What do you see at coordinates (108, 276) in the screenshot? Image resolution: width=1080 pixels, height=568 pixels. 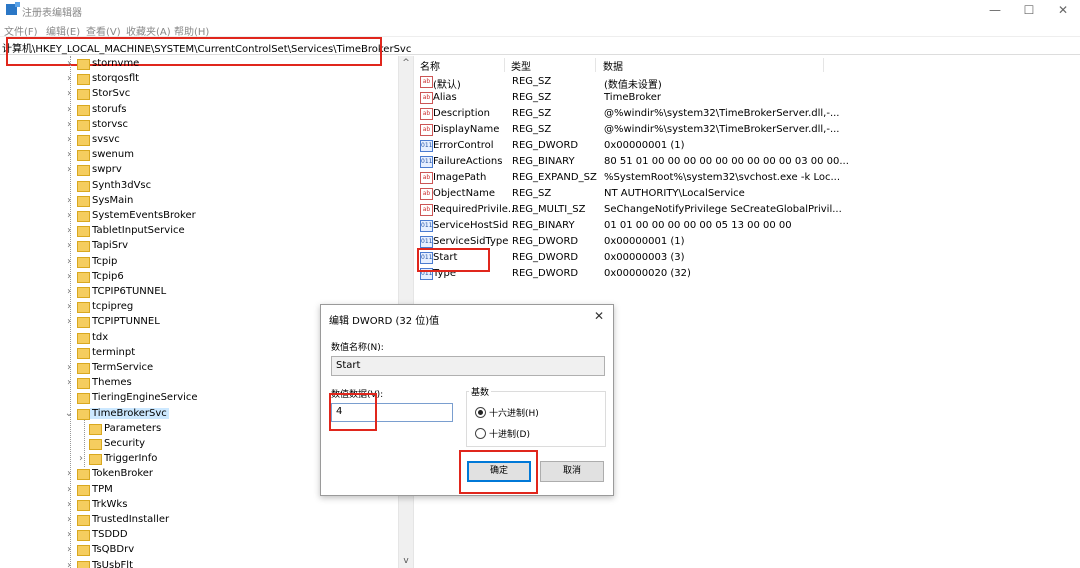 I see `tree-item-label: Tcpip6` at bounding box center [108, 276].